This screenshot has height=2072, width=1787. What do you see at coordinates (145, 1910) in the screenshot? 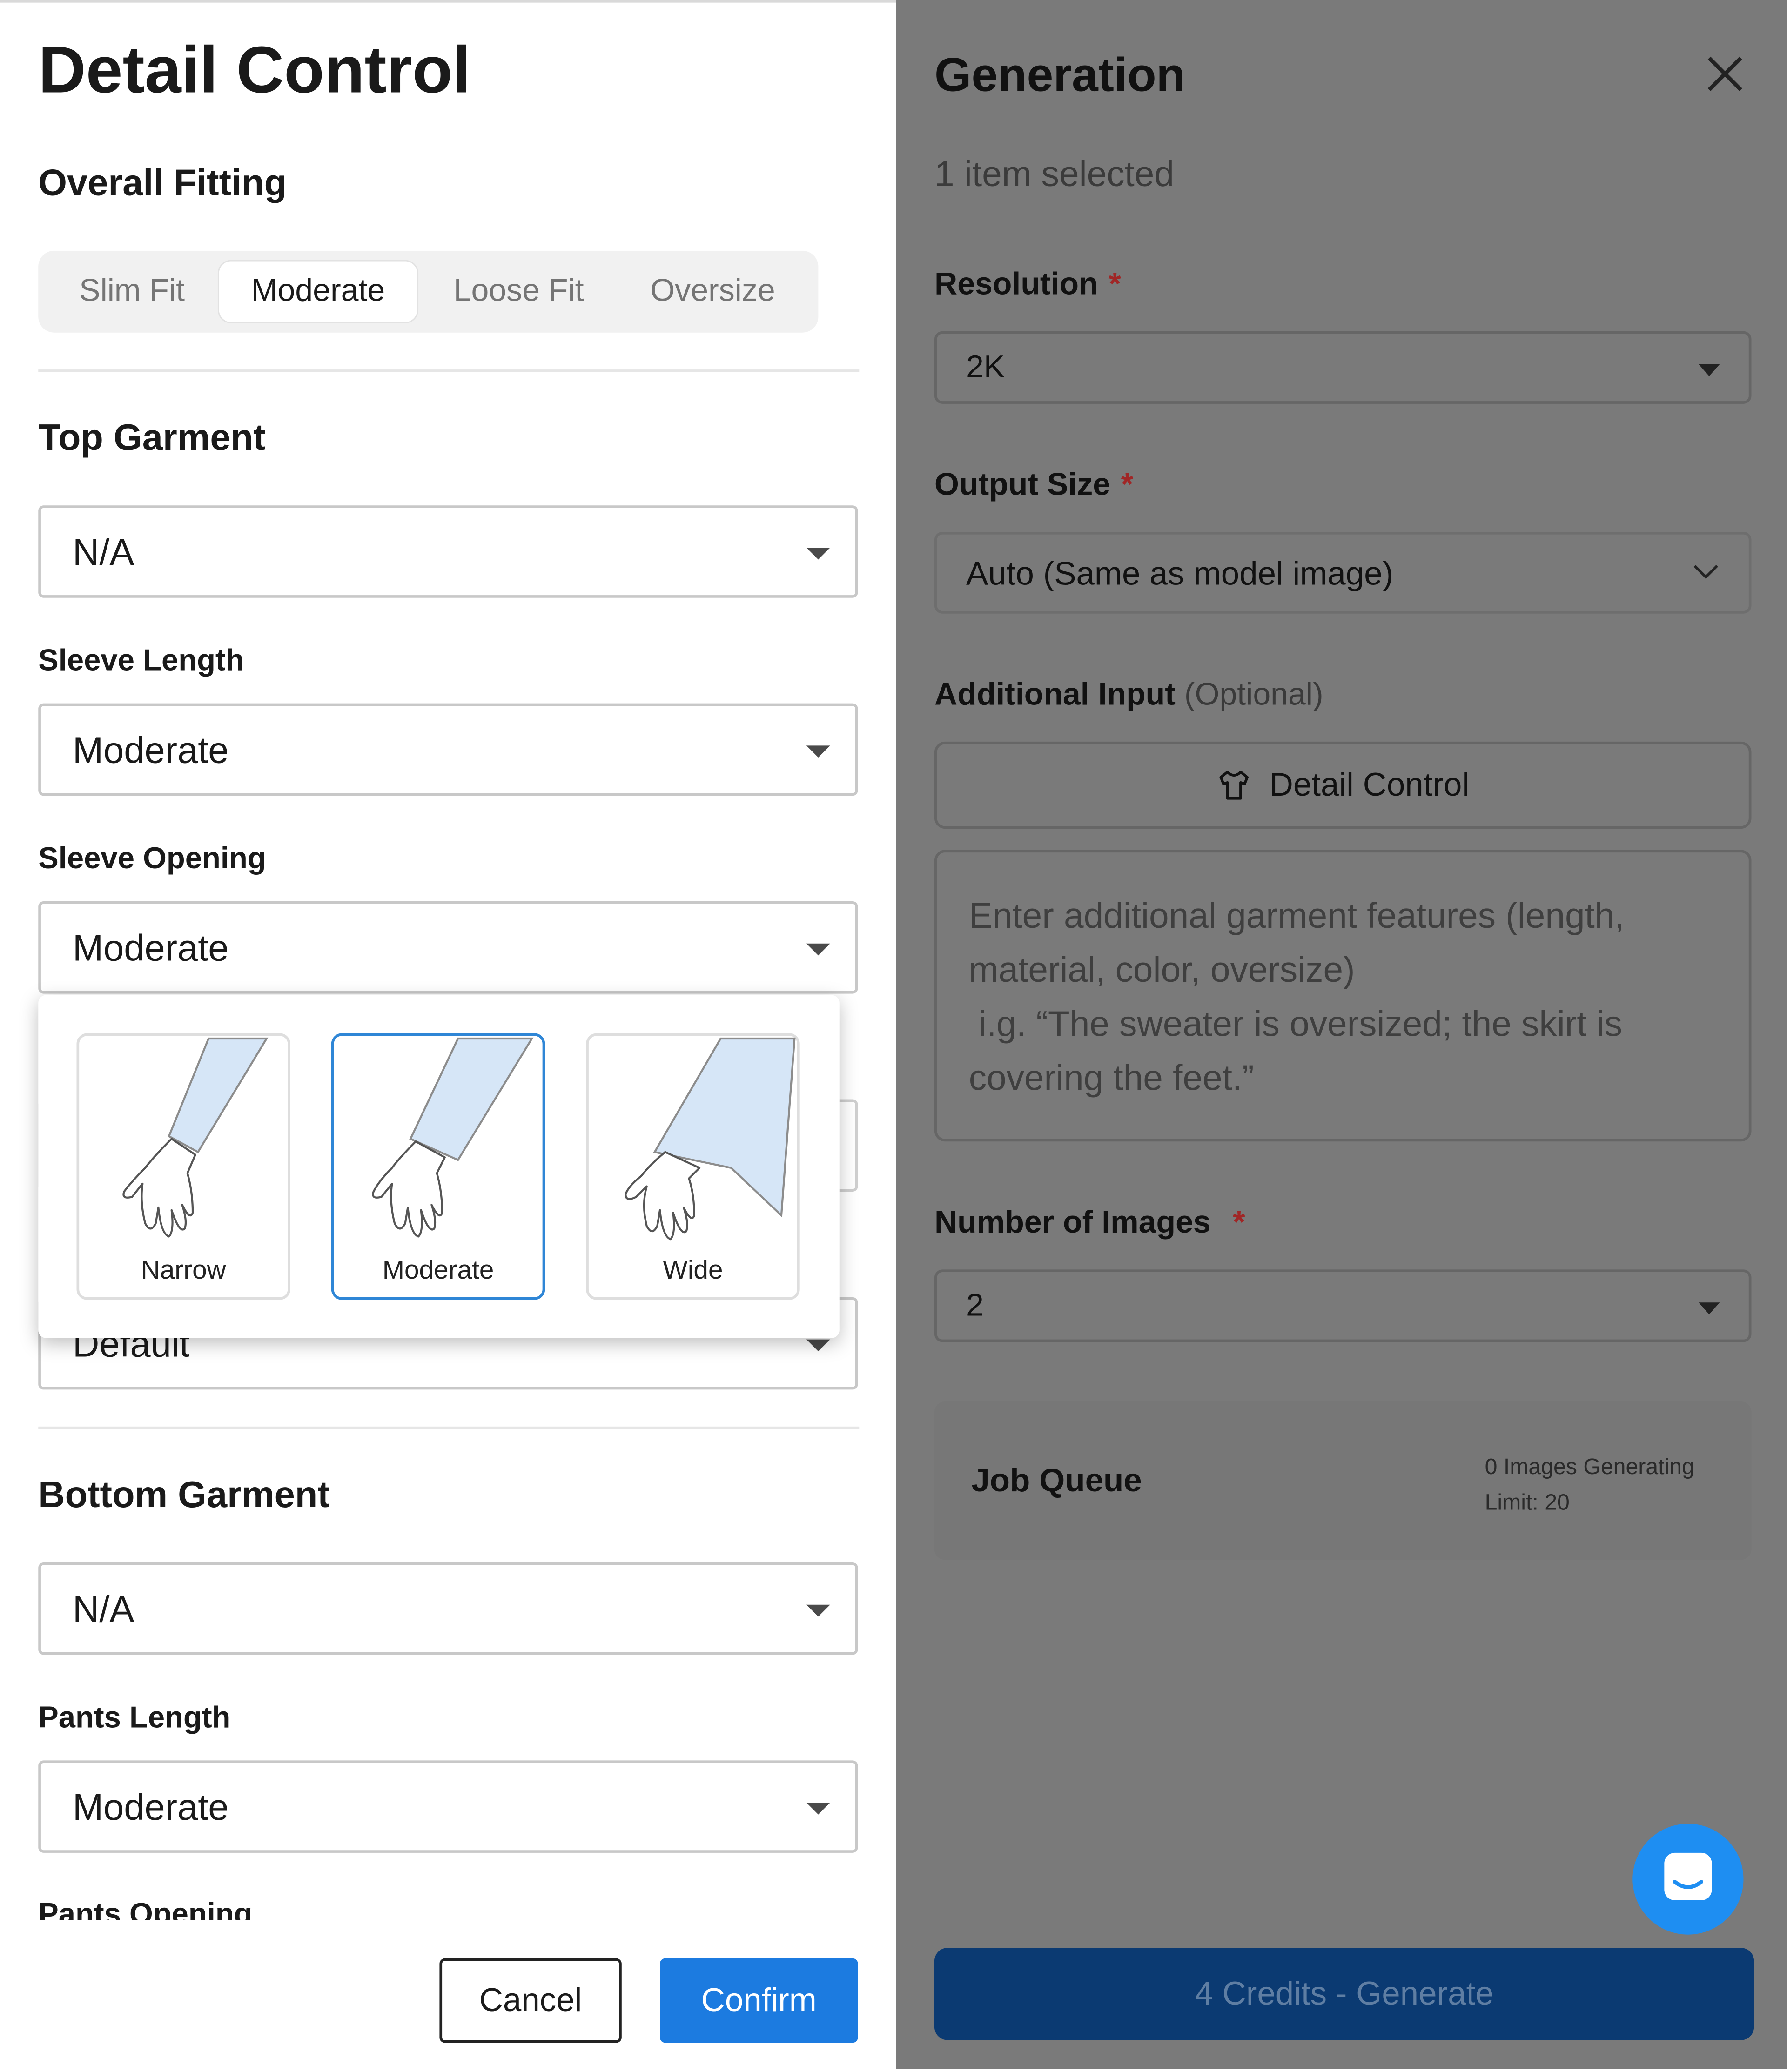
I see `pants-opening-label: Pants Opening` at bounding box center [145, 1910].